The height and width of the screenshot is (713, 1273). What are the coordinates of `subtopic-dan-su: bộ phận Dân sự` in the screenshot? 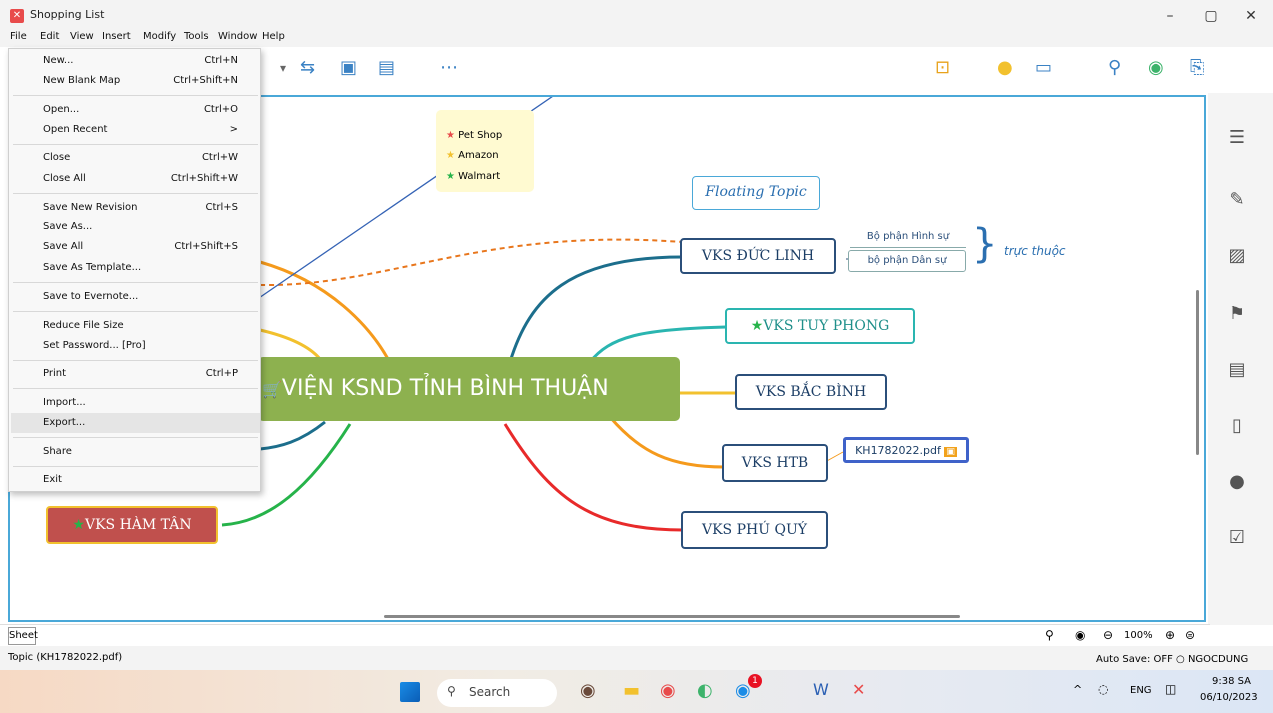 It's located at (907, 261).